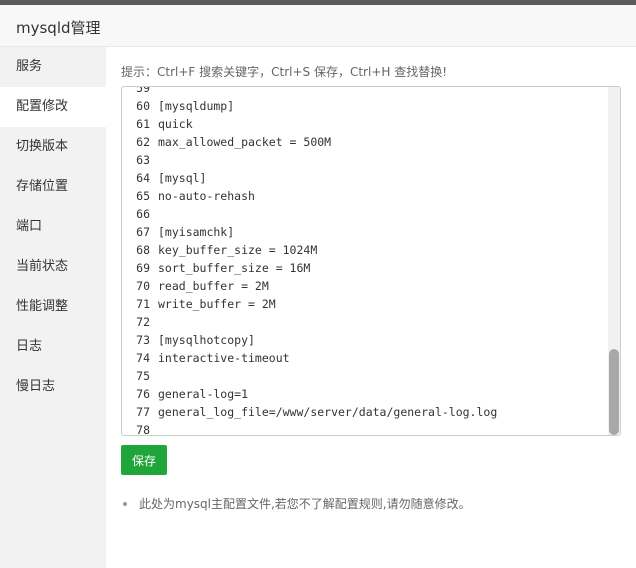 This screenshot has width=636, height=568. Describe the element at coordinates (143, 160) in the screenshot. I see `line-number: 63` at that location.